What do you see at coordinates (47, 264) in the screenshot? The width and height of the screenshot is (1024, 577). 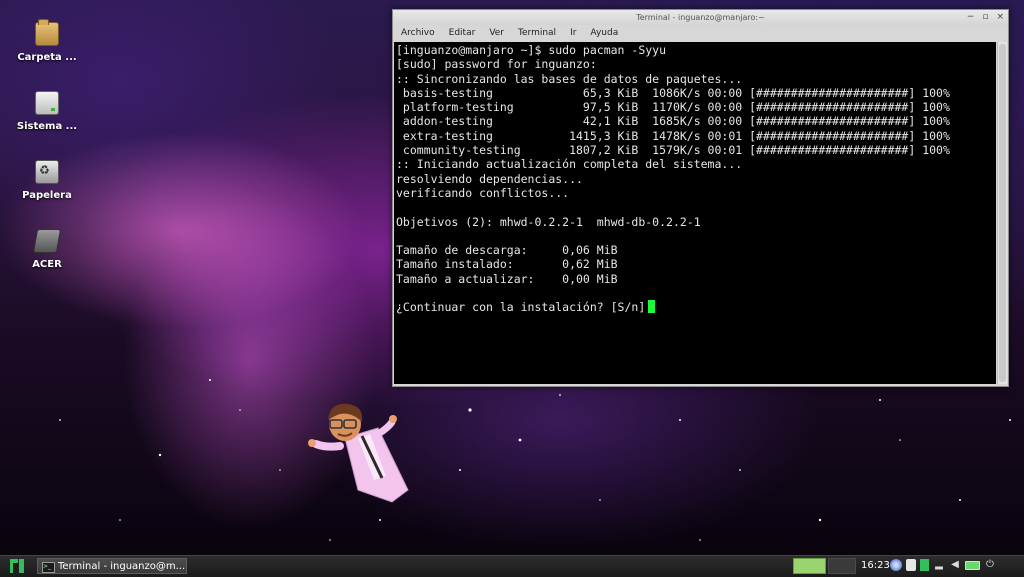 I see `desktop-icon-label: ACER` at bounding box center [47, 264].